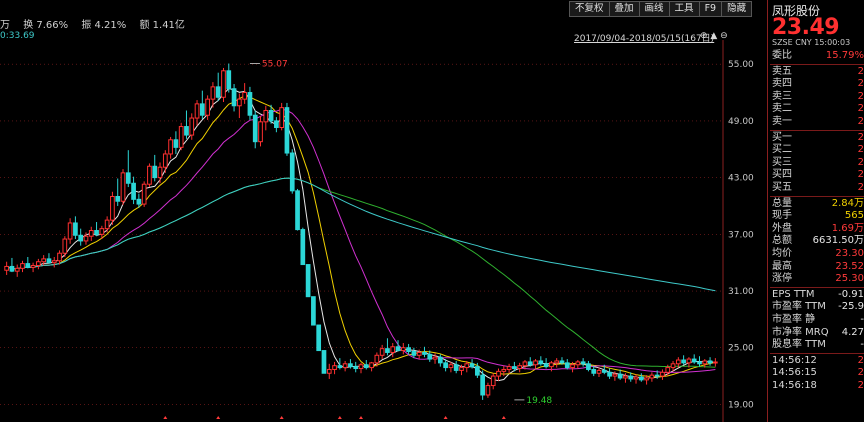  I want to click on hide-button: 隐藏, so click(737, 9).